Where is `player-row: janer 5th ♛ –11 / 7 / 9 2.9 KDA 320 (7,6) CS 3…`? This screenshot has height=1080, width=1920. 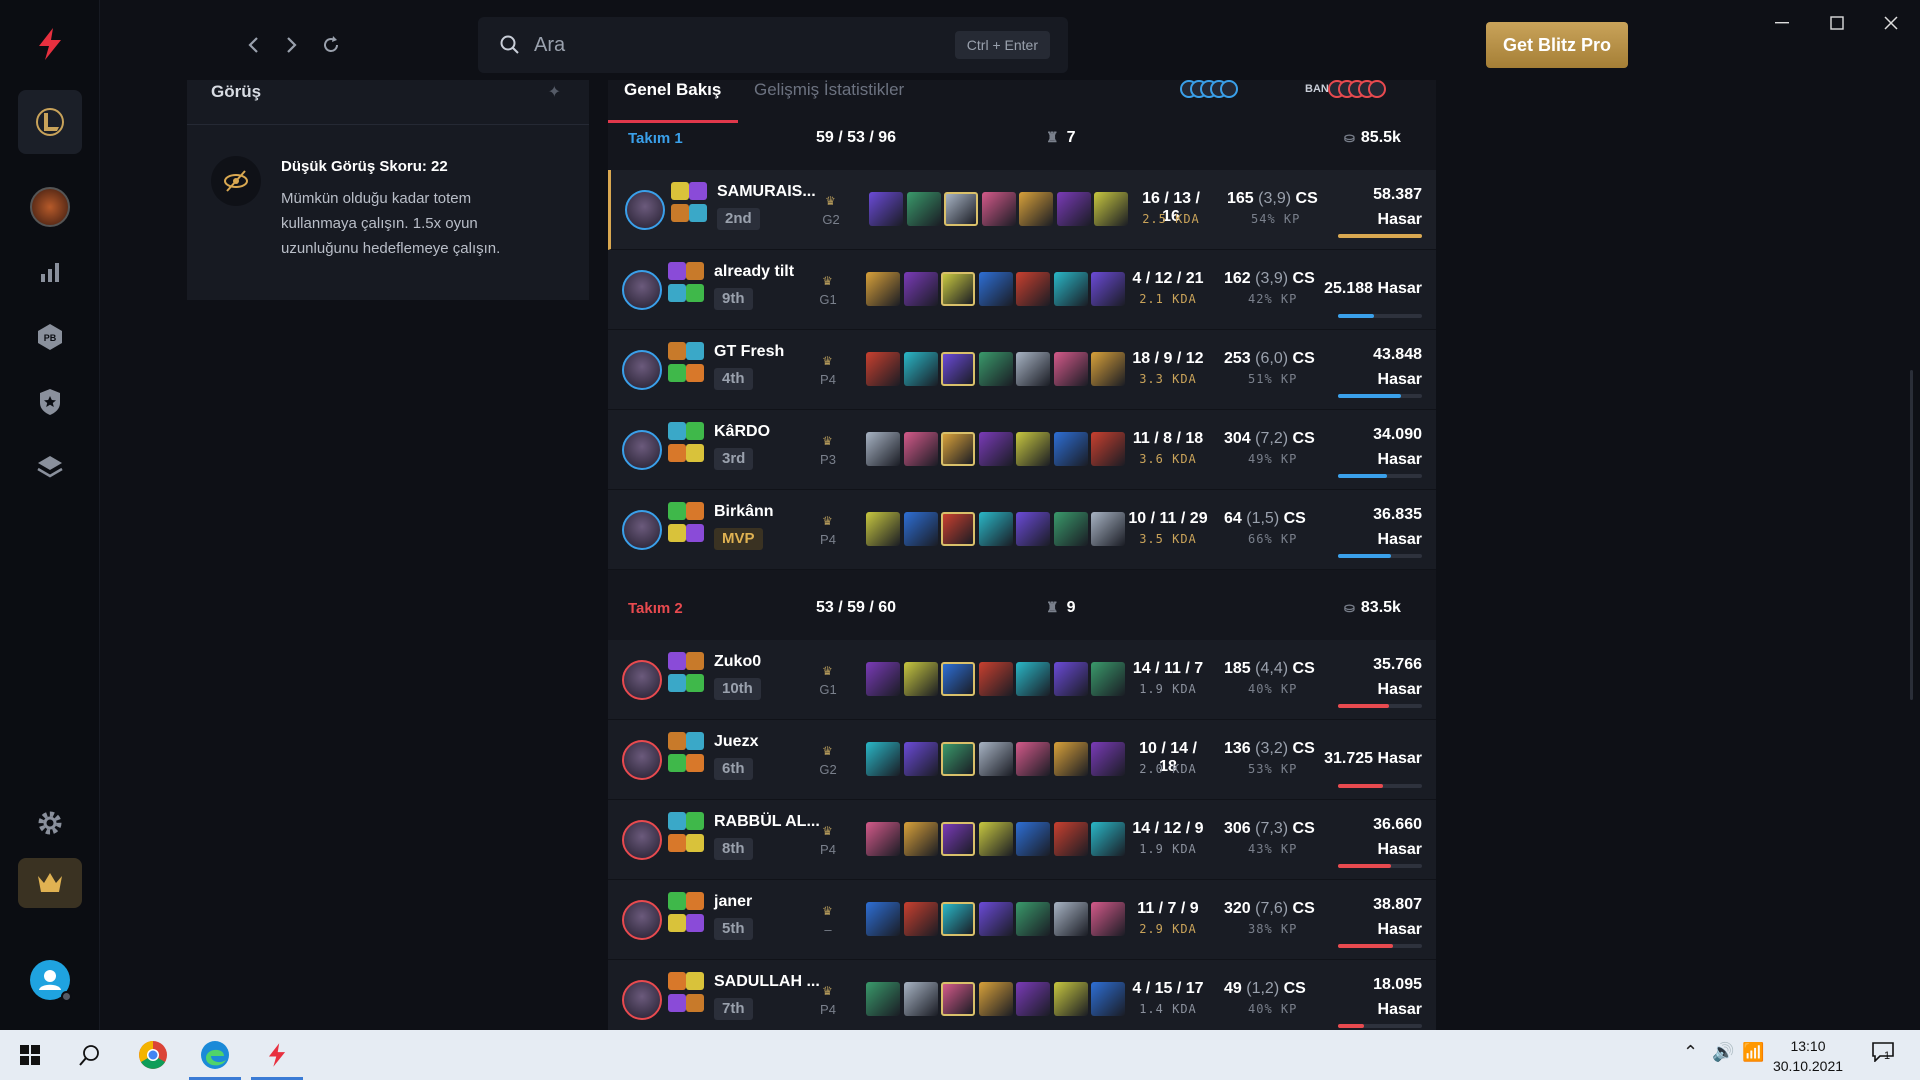 player-row: janer 5th ♛ –11 / 7 / 9 2.9 KDA 320 (7,6) CS 3… is located at coordinates (1022, 920).